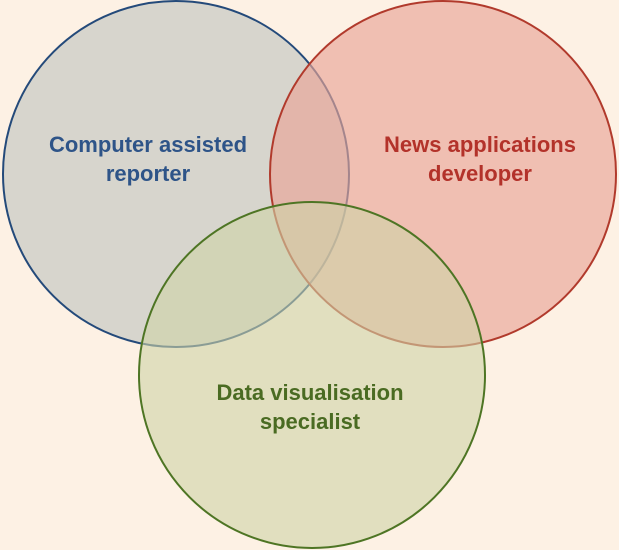 This screenshot has width=619, height=550. I want to click on label-car-line1: Computer assisted, so click(148, 144).